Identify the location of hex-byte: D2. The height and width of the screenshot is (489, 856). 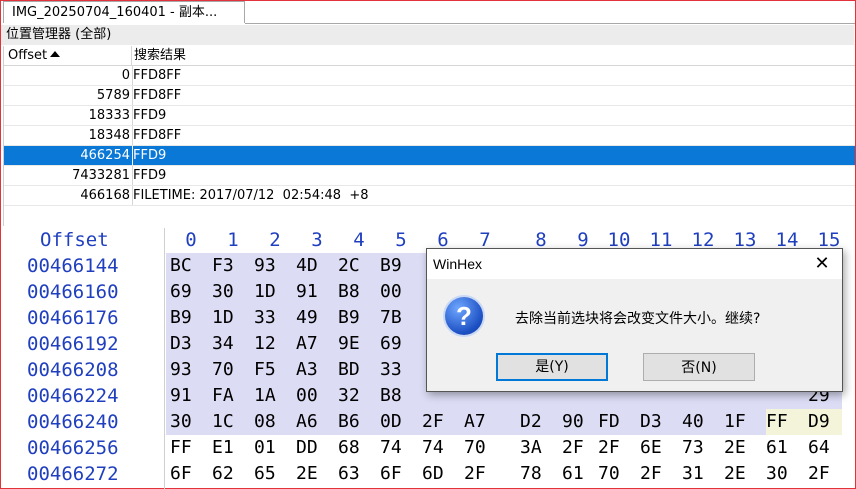
(535, 422).